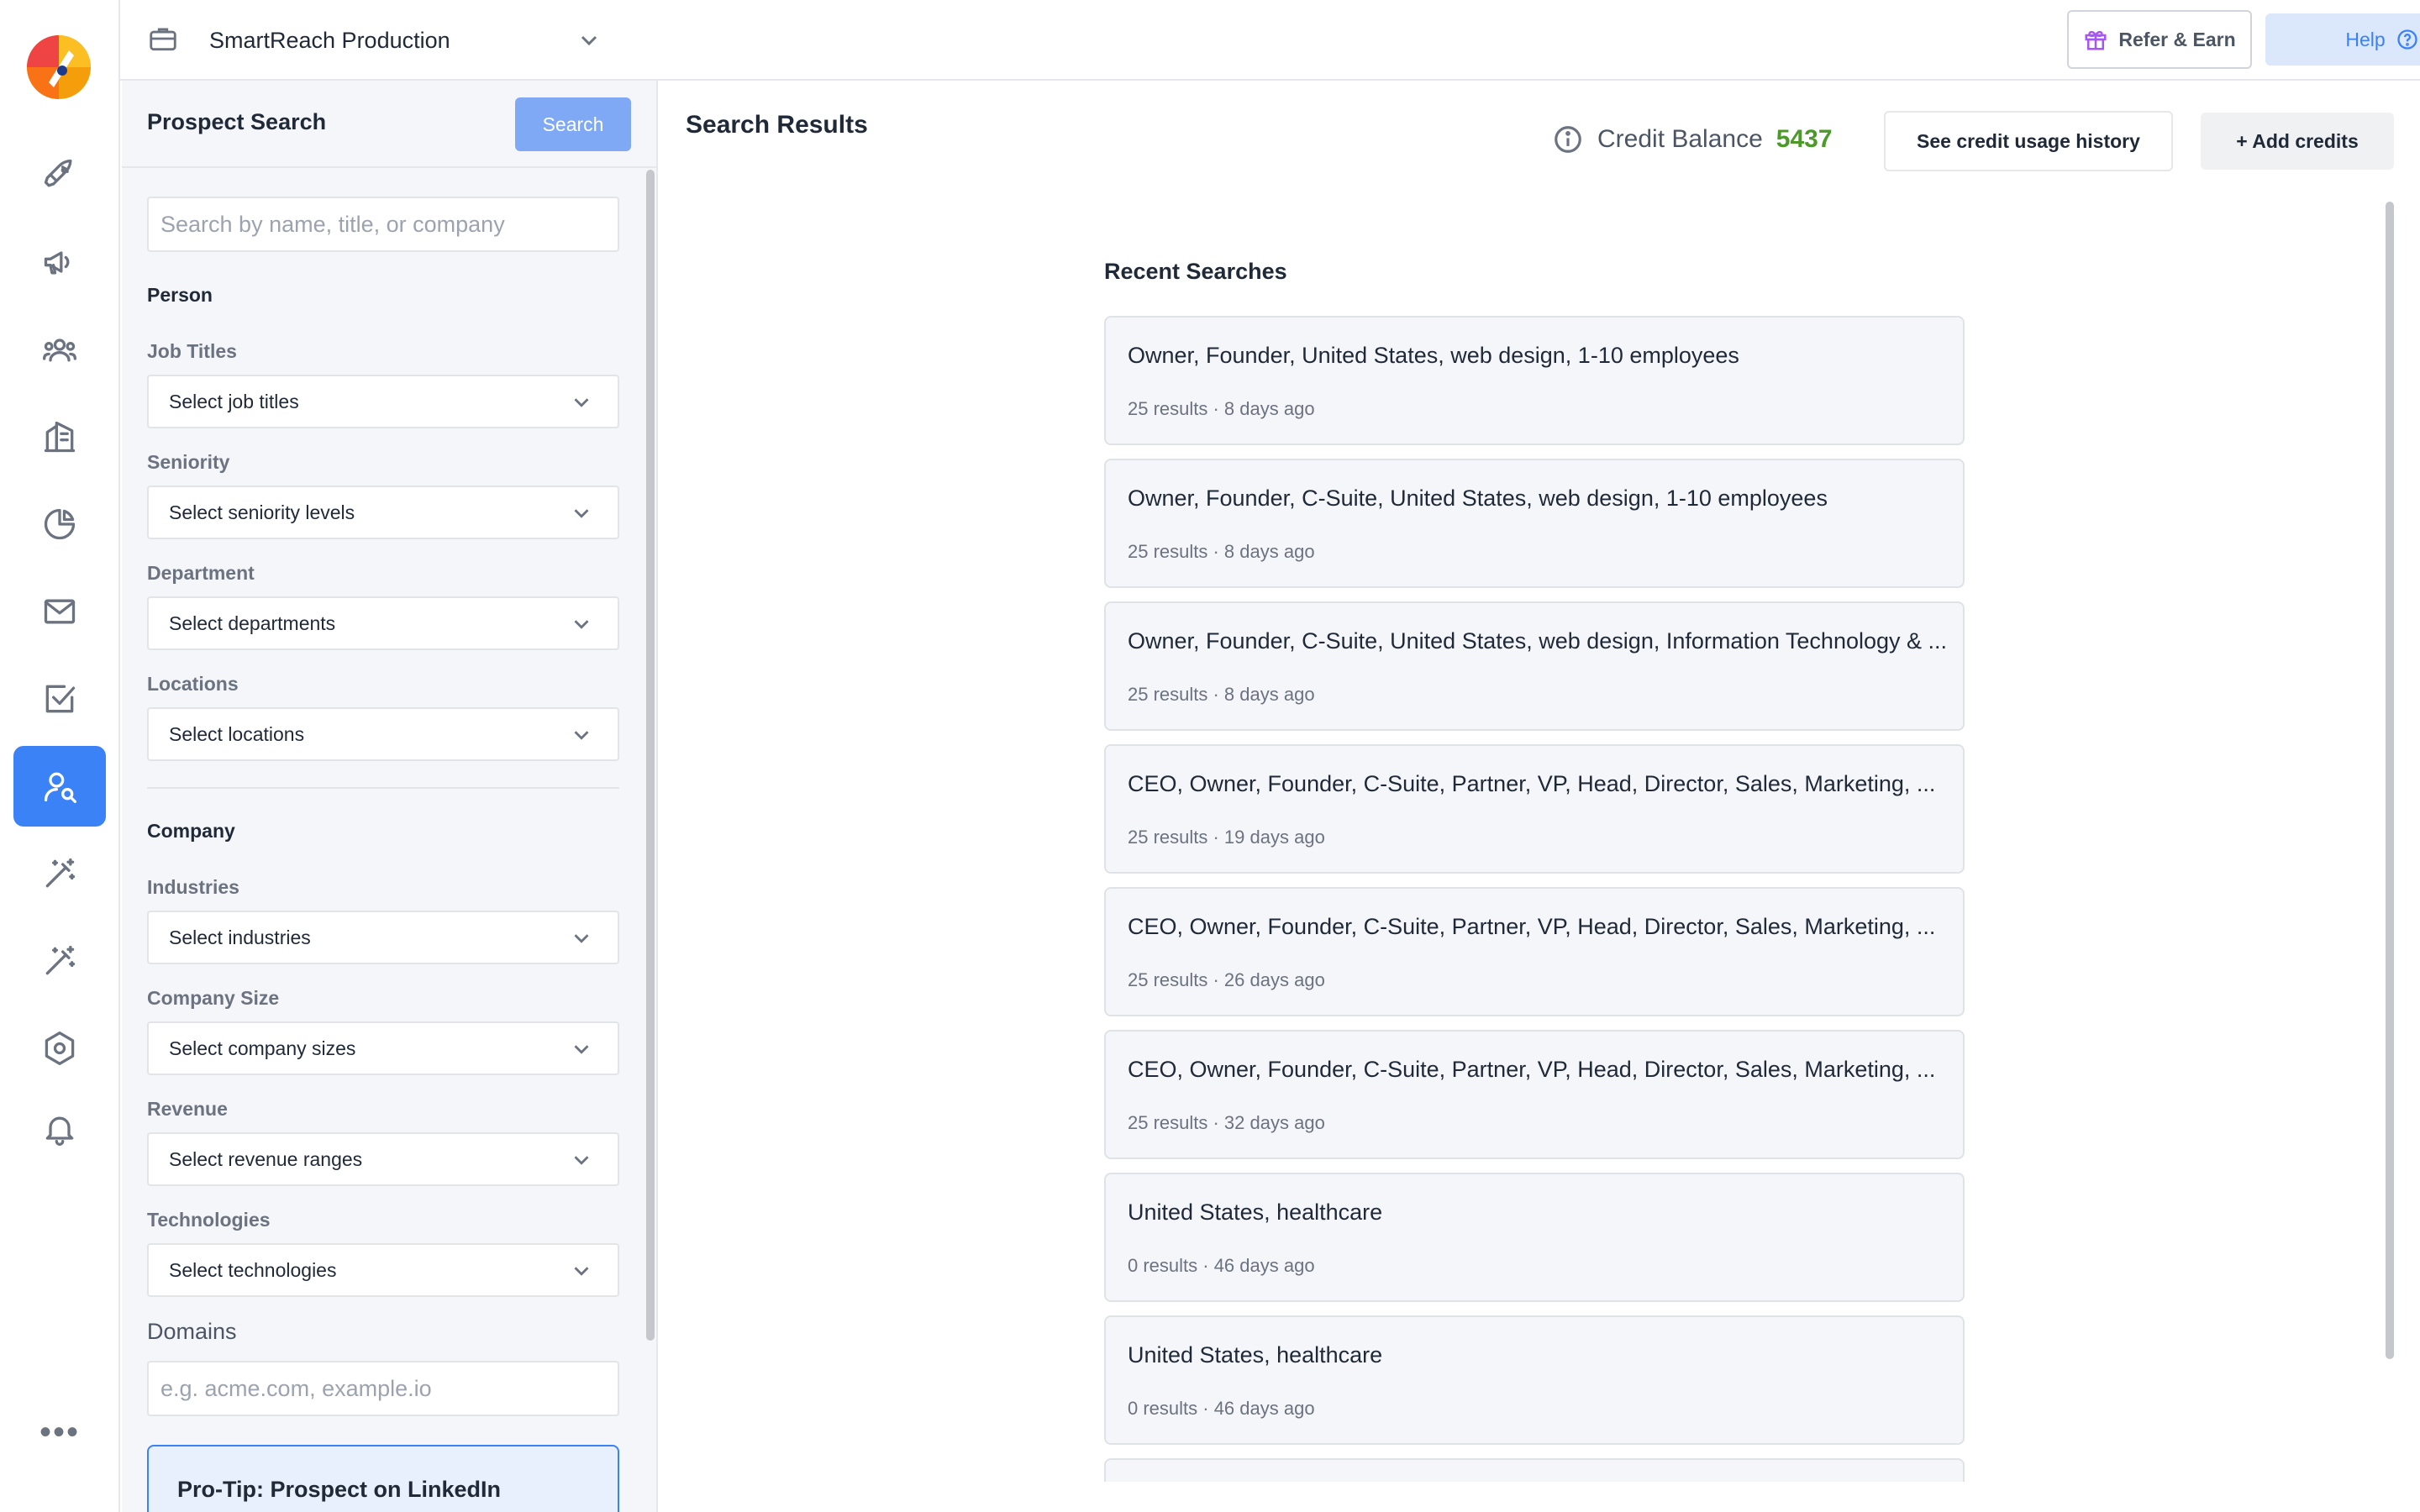 The image size is (2420, 1512). I want to click on technologies-label: Technologies, so click(209, 1220).